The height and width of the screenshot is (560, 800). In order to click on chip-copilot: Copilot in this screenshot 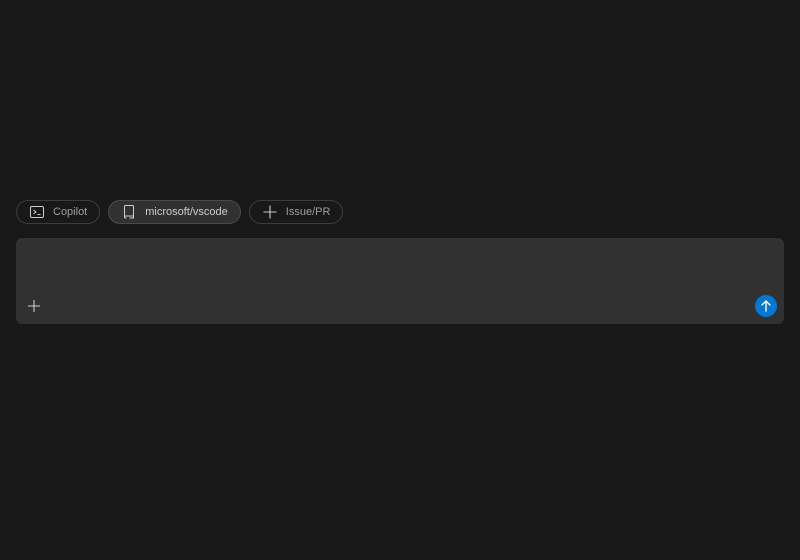, I will do `click(58, 212)`.